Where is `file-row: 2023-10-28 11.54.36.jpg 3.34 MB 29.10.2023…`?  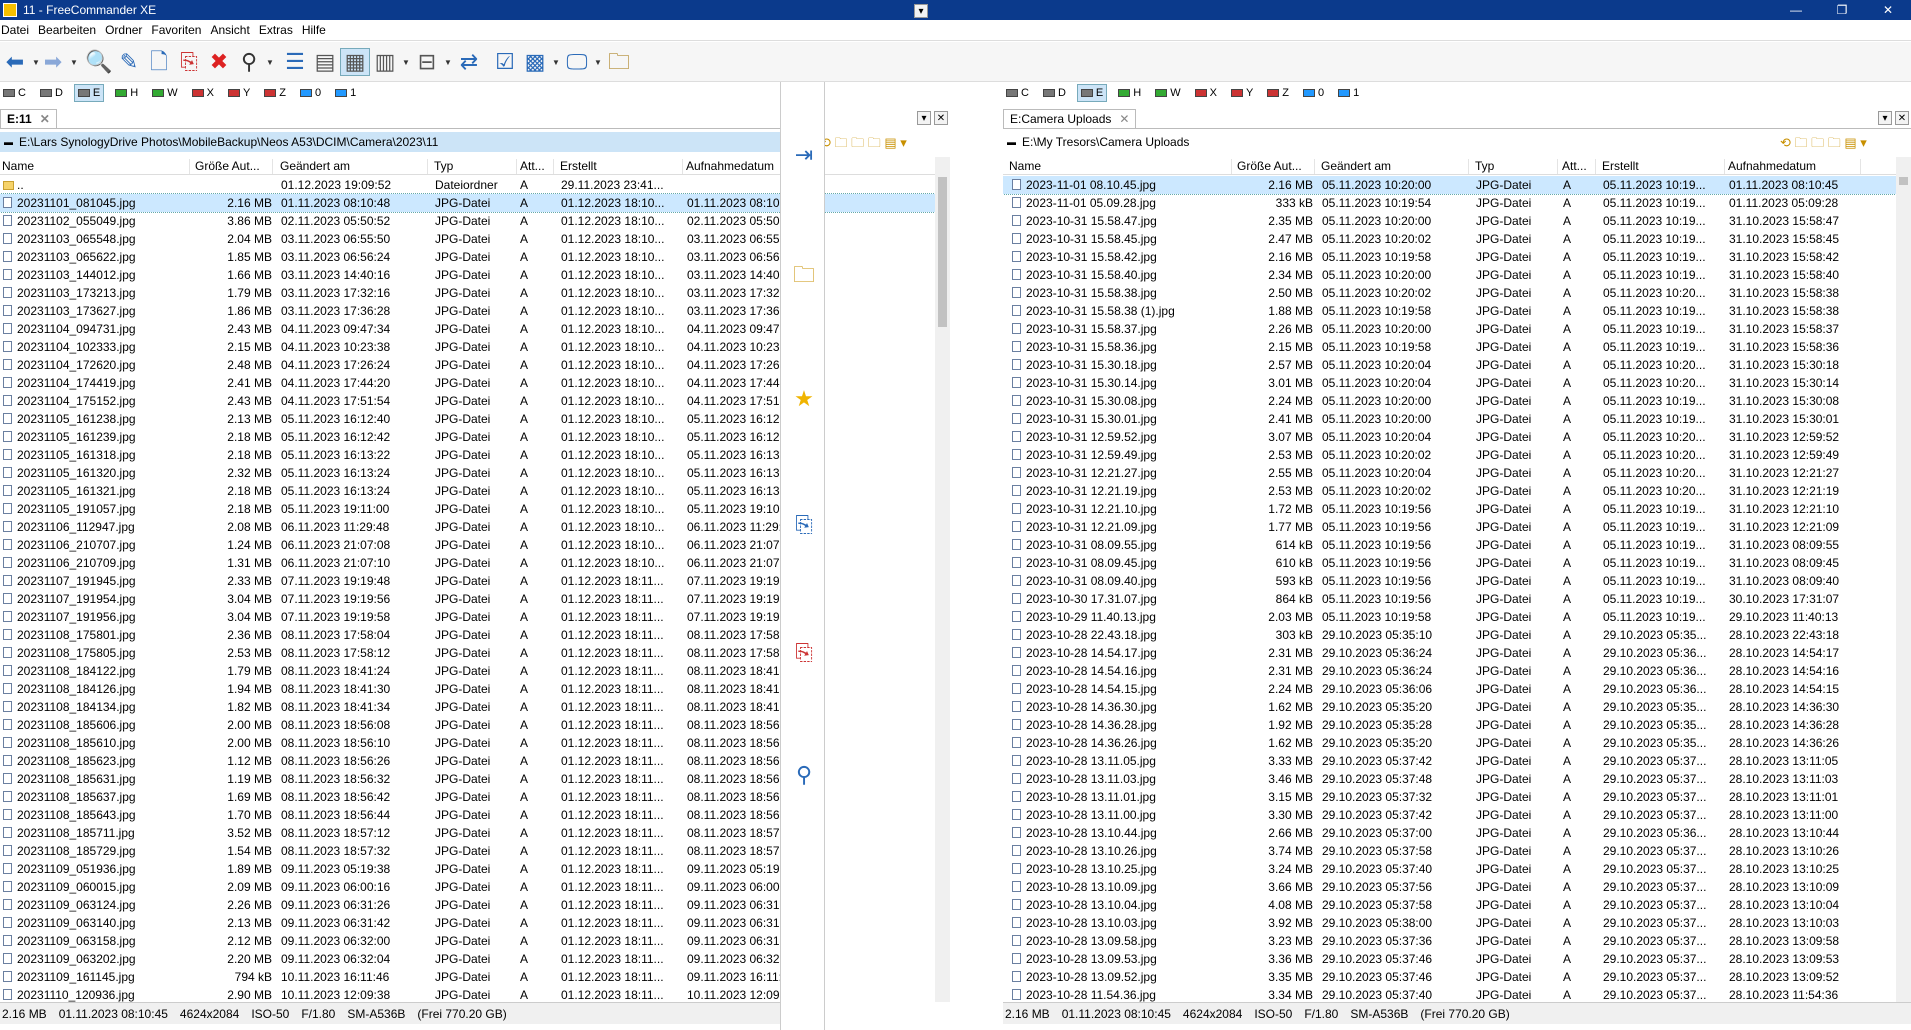 file-row: 2023-10-28 11.54.36.jpg 3.34 MB 29.10.2023… is located at coordinates (1449, 994).